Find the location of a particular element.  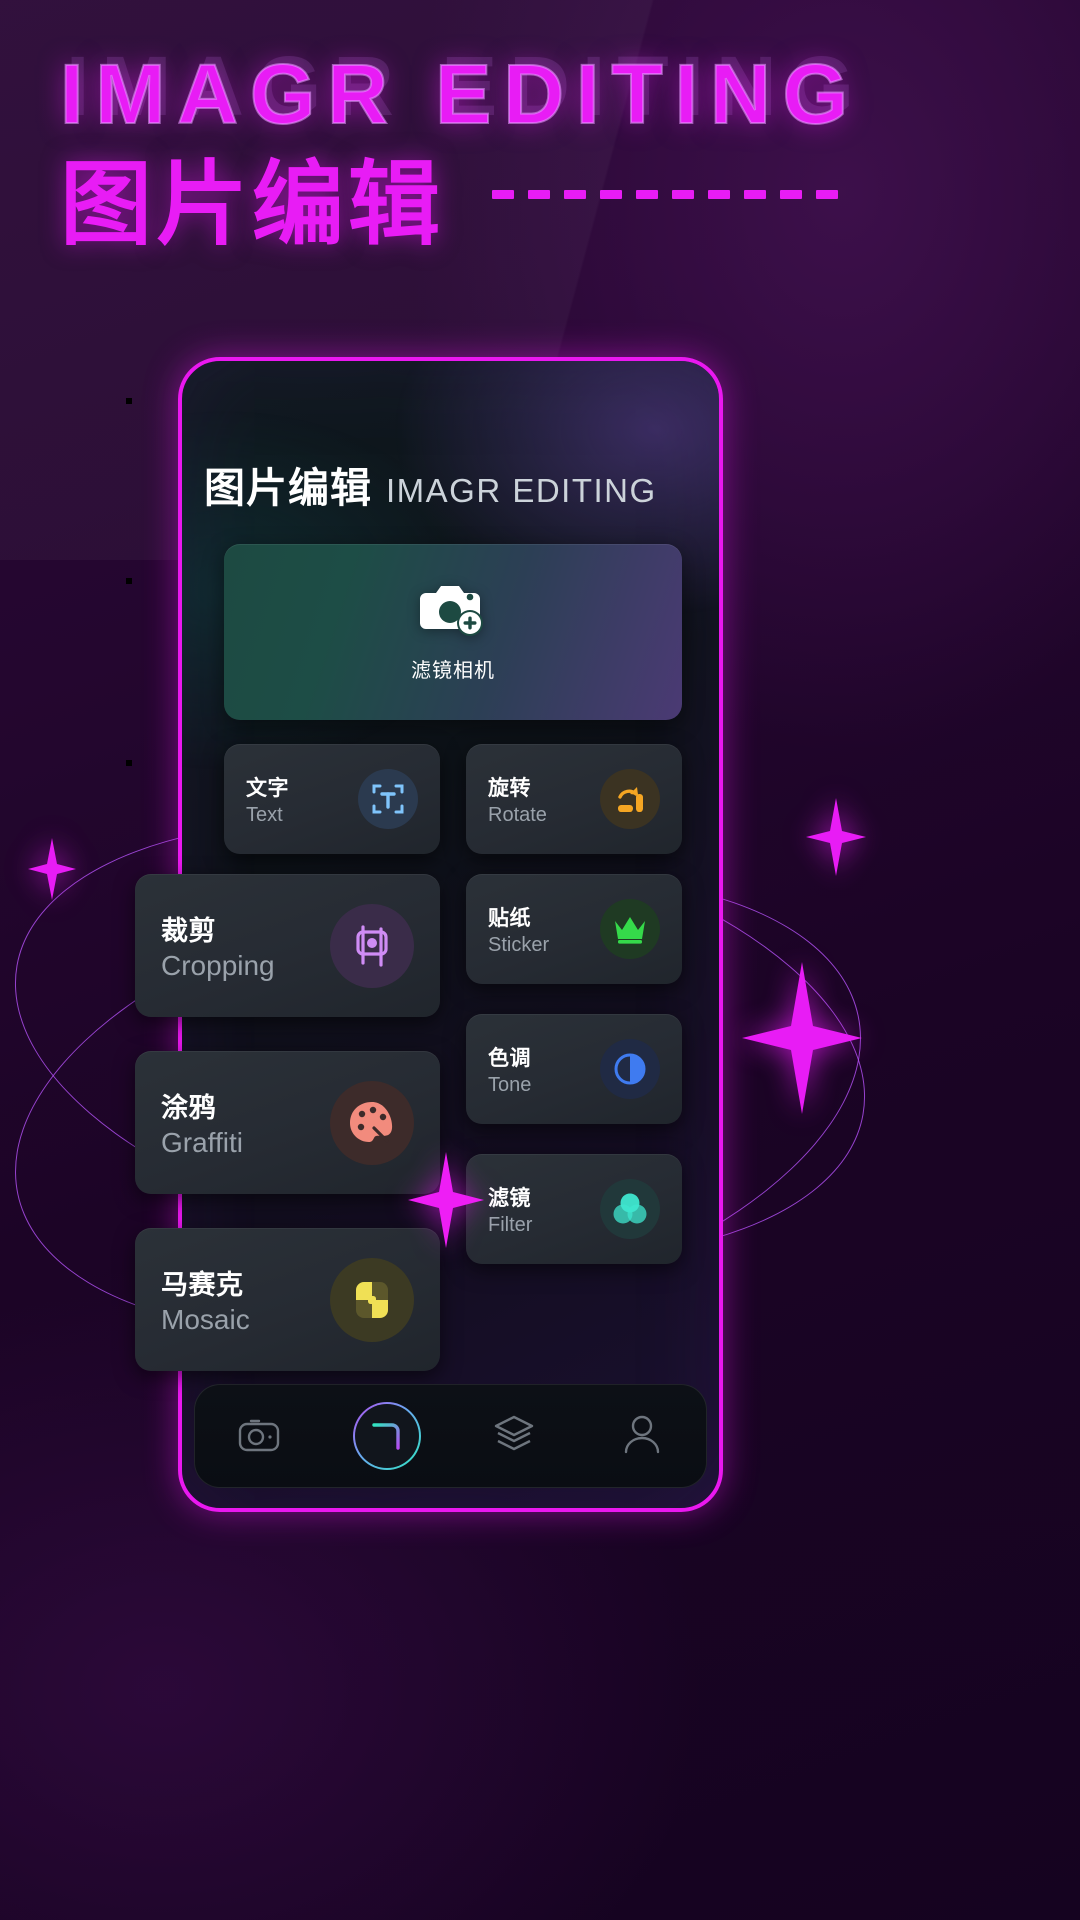

tile-mosaic-label-en: Mosaic is located at coordinates (205, 1319).